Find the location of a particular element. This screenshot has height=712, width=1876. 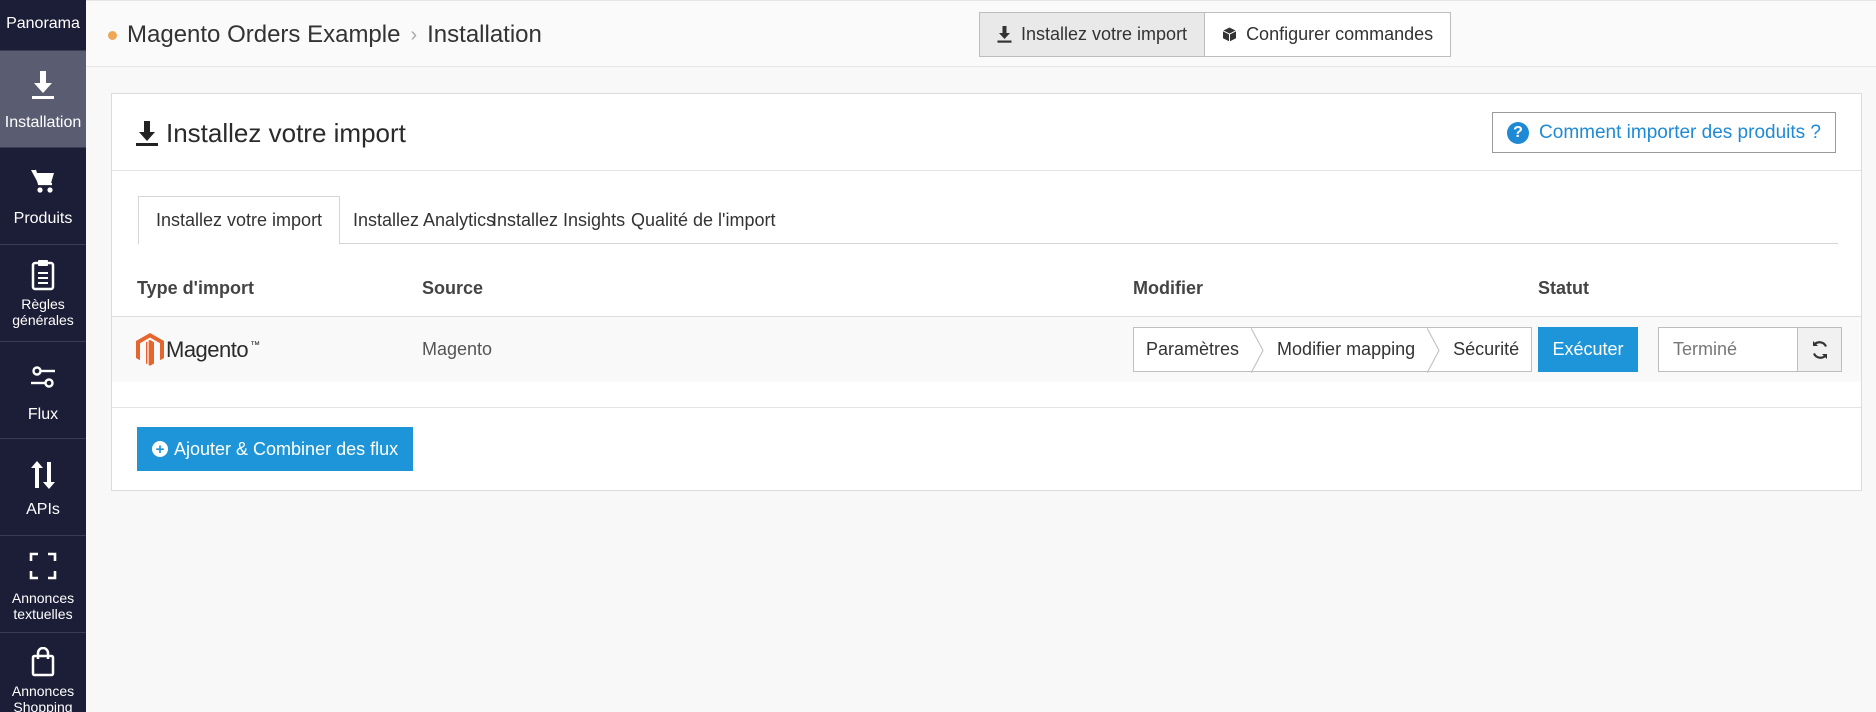

sidebar-item-label: Annonces textuelles is located at coordinates (43, 606).